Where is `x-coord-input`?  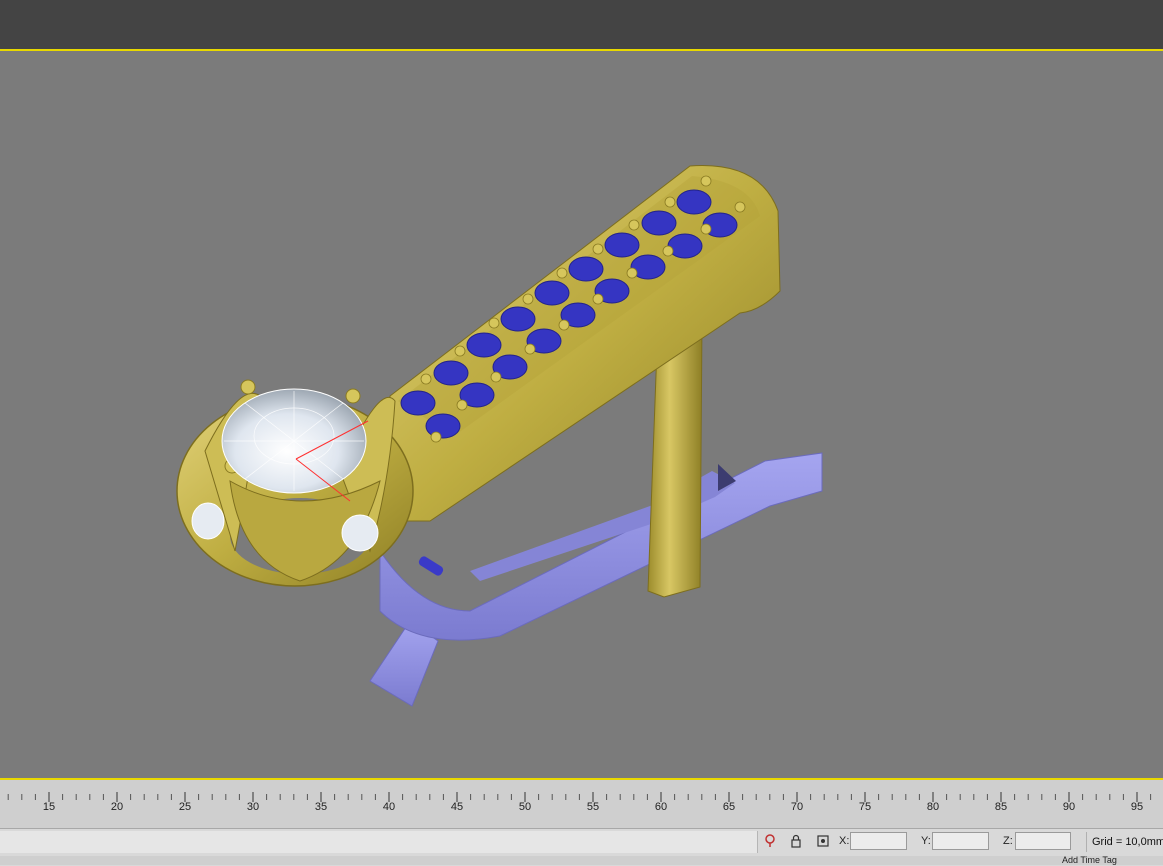
x-coord-input is located at coordinates (878, 841).